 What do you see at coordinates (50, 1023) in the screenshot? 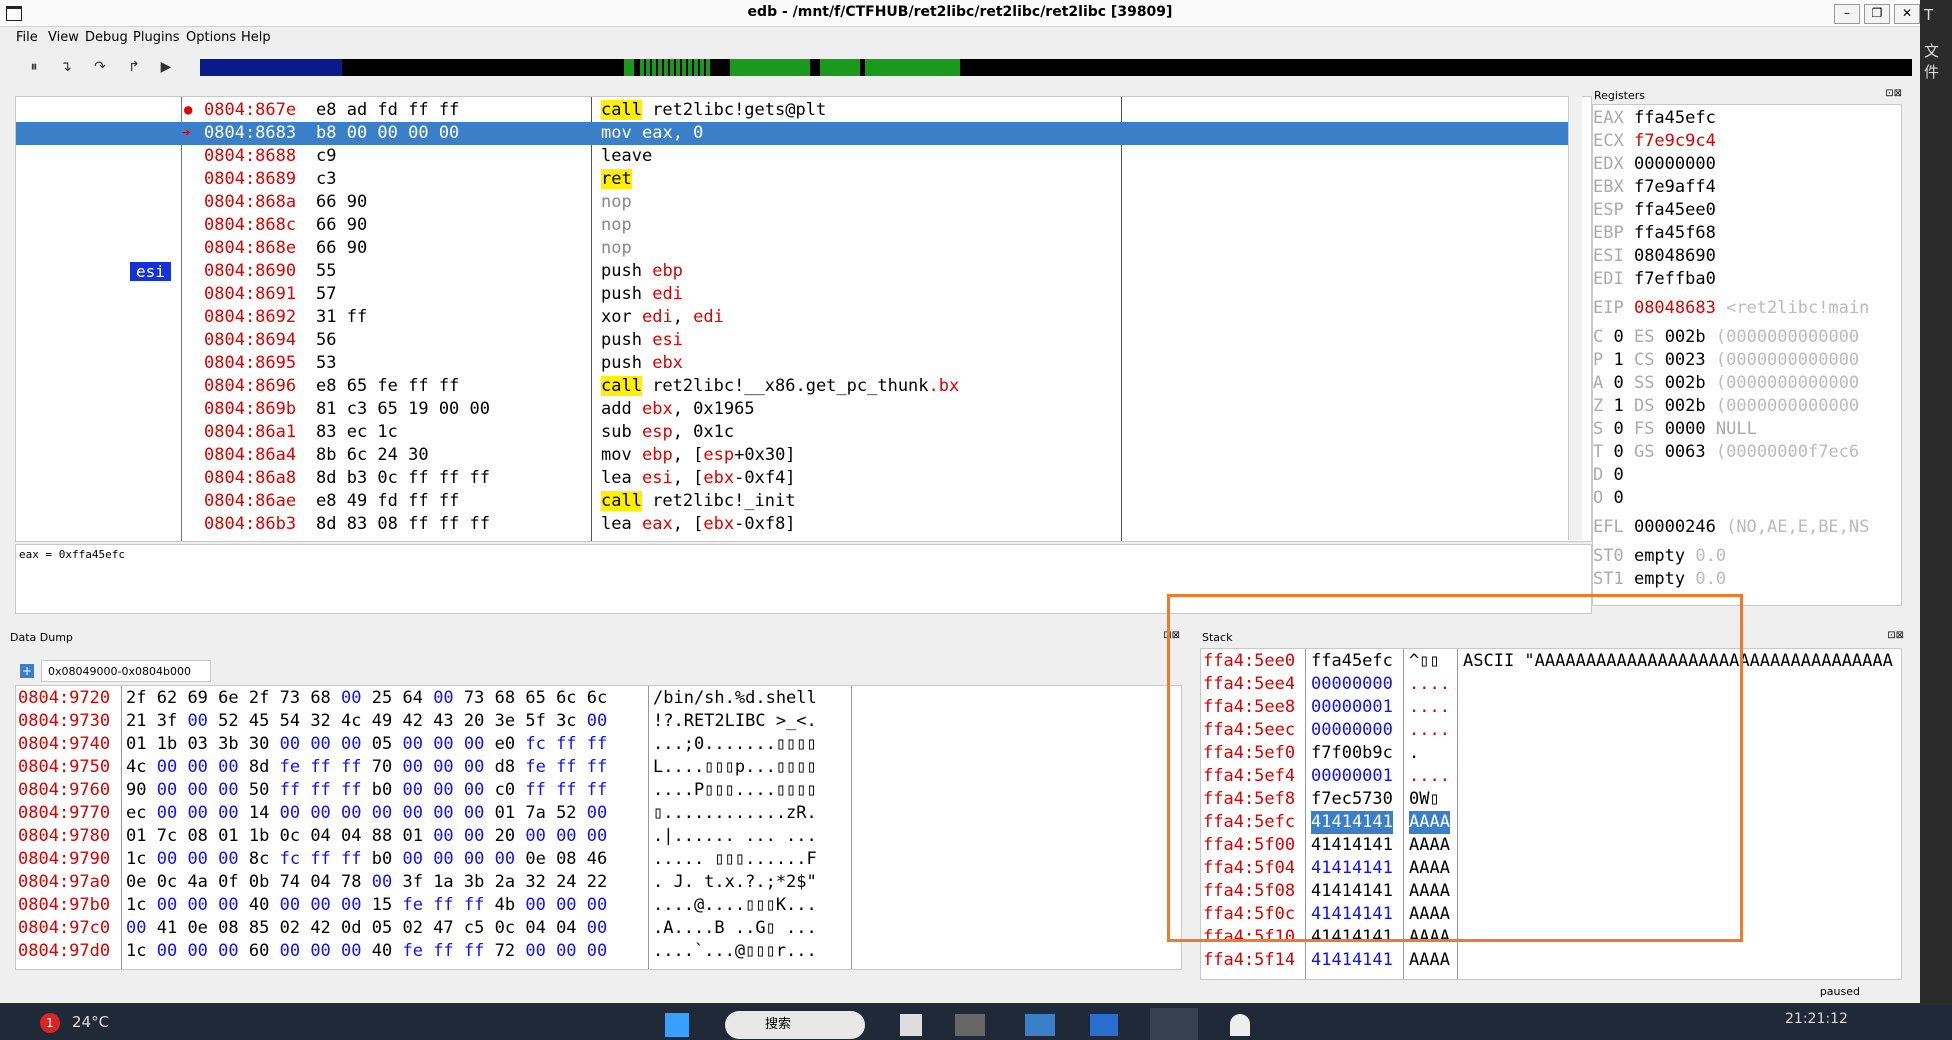
I see `notification-badge: 1` at bounding box center [50, 1023].